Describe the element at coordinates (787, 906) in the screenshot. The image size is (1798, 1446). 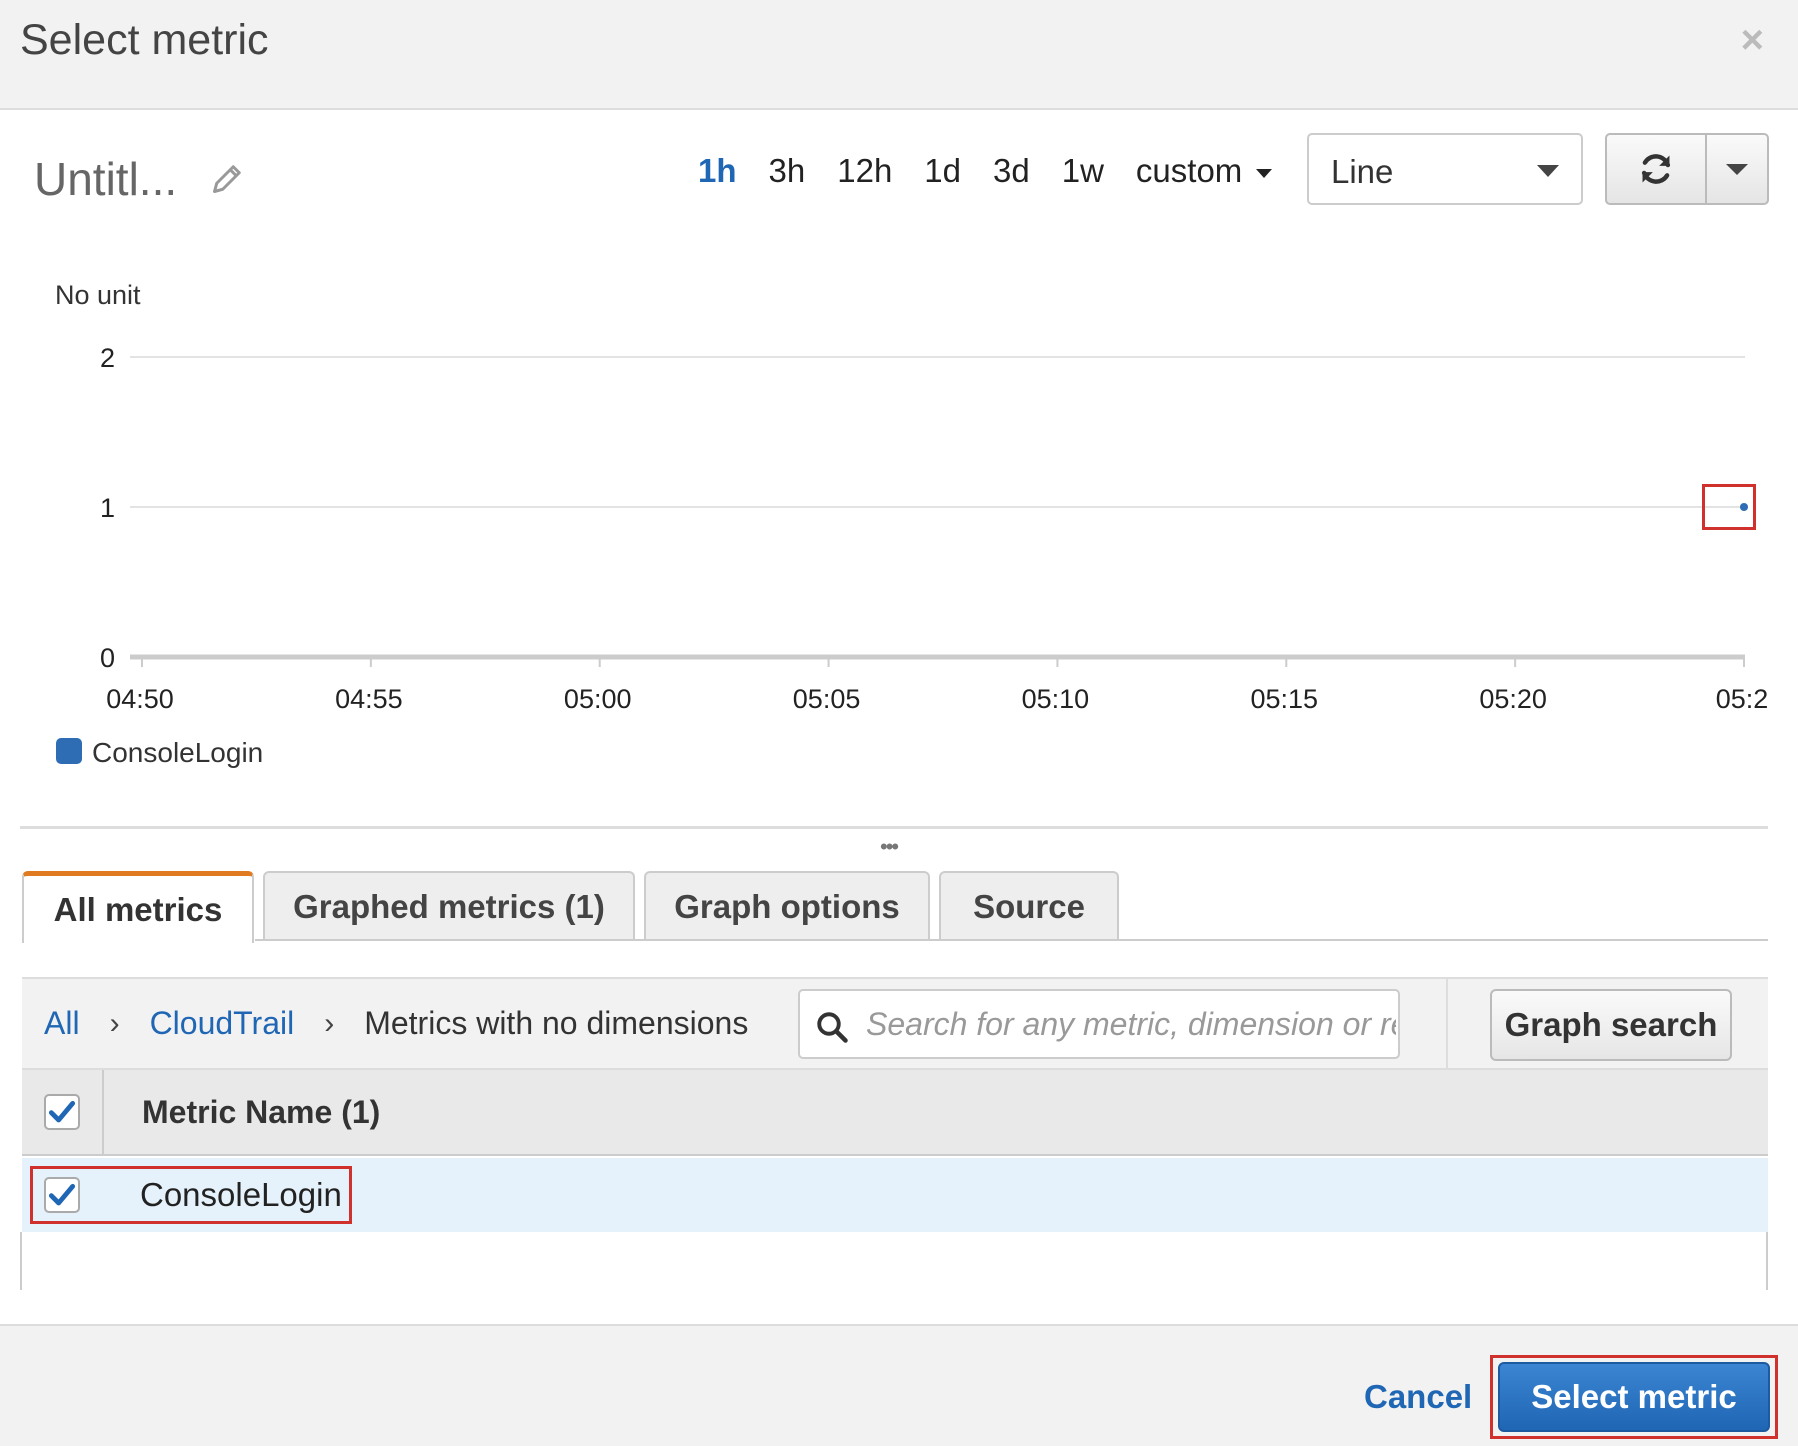
I see `tab-graph-options: Graph options` at that location.